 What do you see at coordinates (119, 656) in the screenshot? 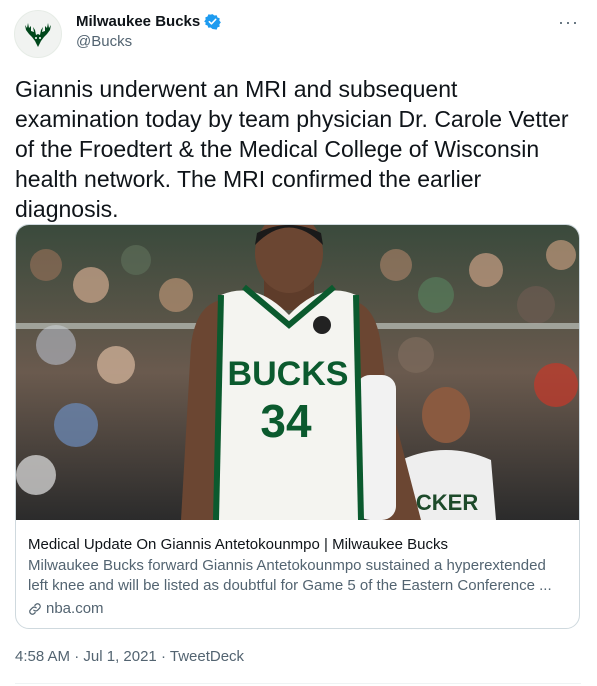
I see `tweet-date: Jul 1, 2021` at bounding box center [119, 656].